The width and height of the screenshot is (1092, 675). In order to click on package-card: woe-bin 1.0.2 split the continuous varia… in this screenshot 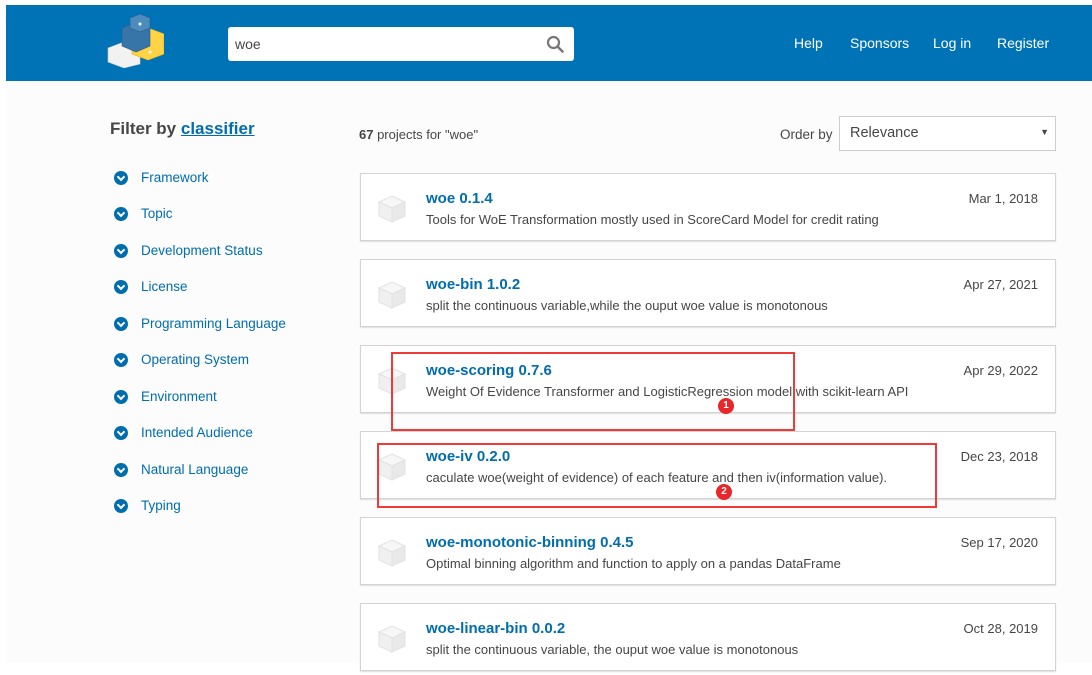, I will do `click(708, 293)`.